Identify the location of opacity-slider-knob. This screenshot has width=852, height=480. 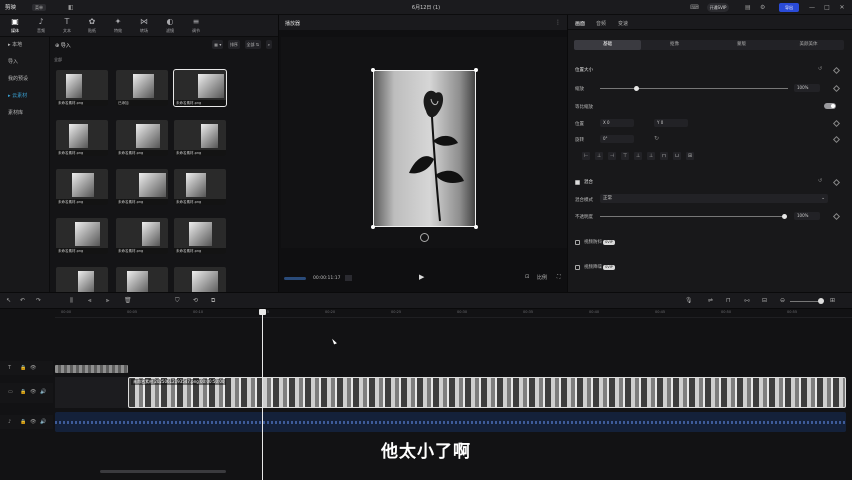
(784, 216).